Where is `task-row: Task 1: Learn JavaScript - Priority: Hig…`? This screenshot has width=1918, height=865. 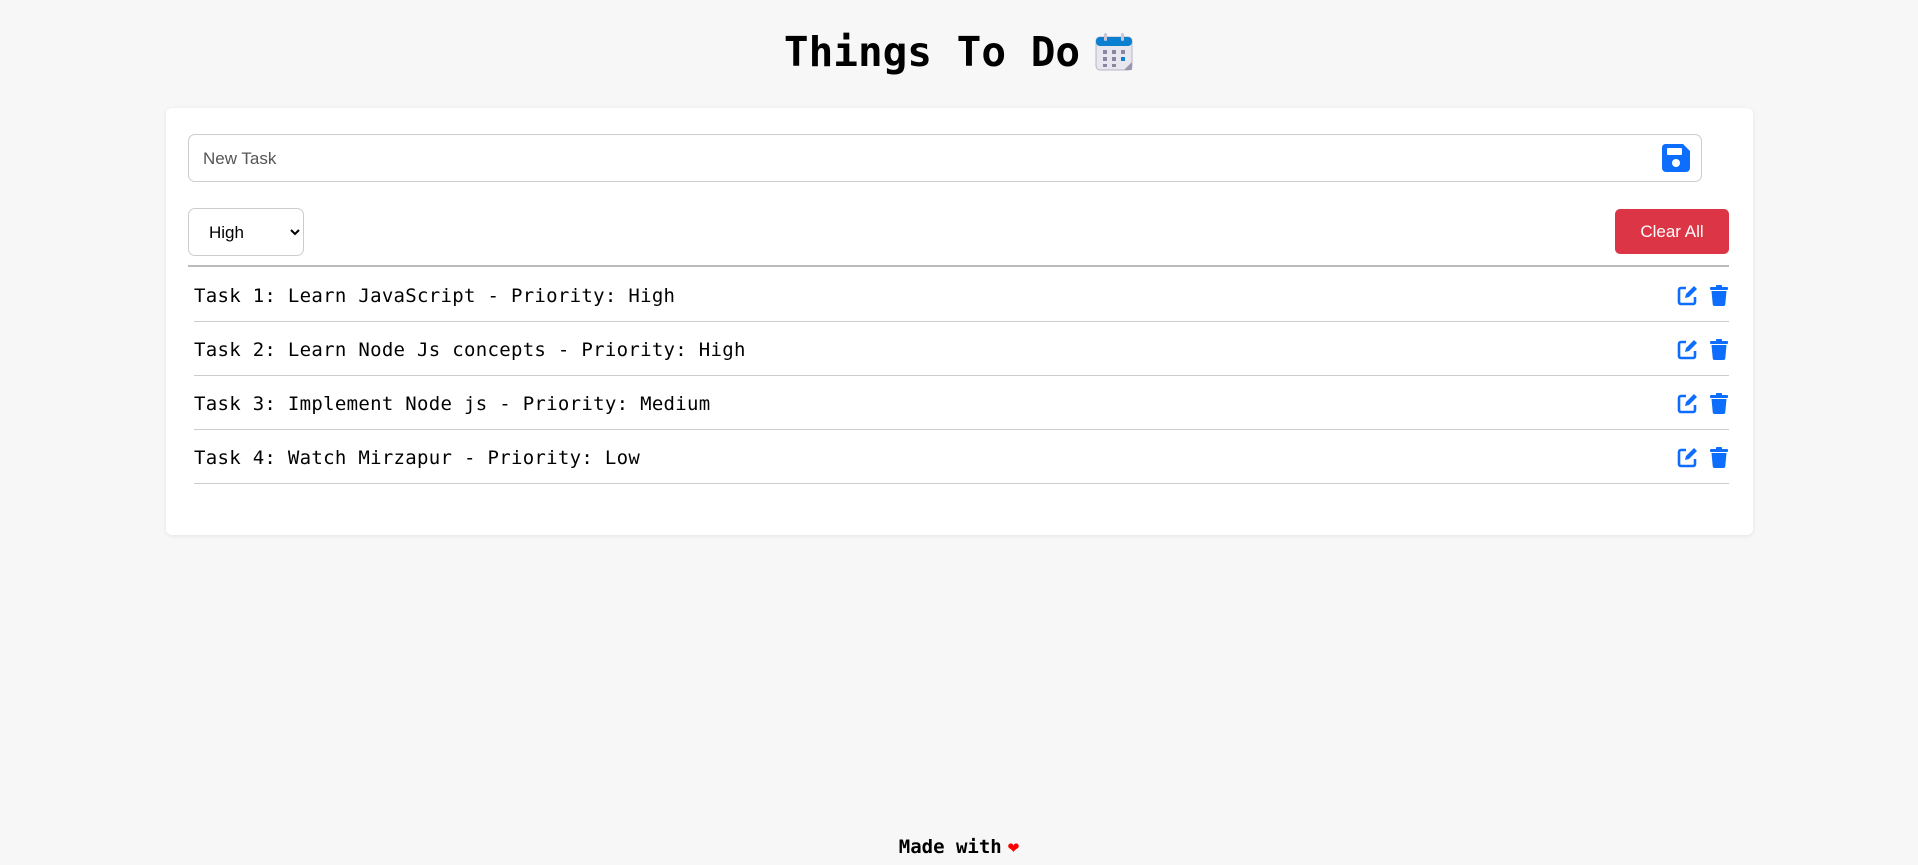 task-row: Task 1: Learn JavaScript - Priority: Hig… is located at coordinates (961, 295).